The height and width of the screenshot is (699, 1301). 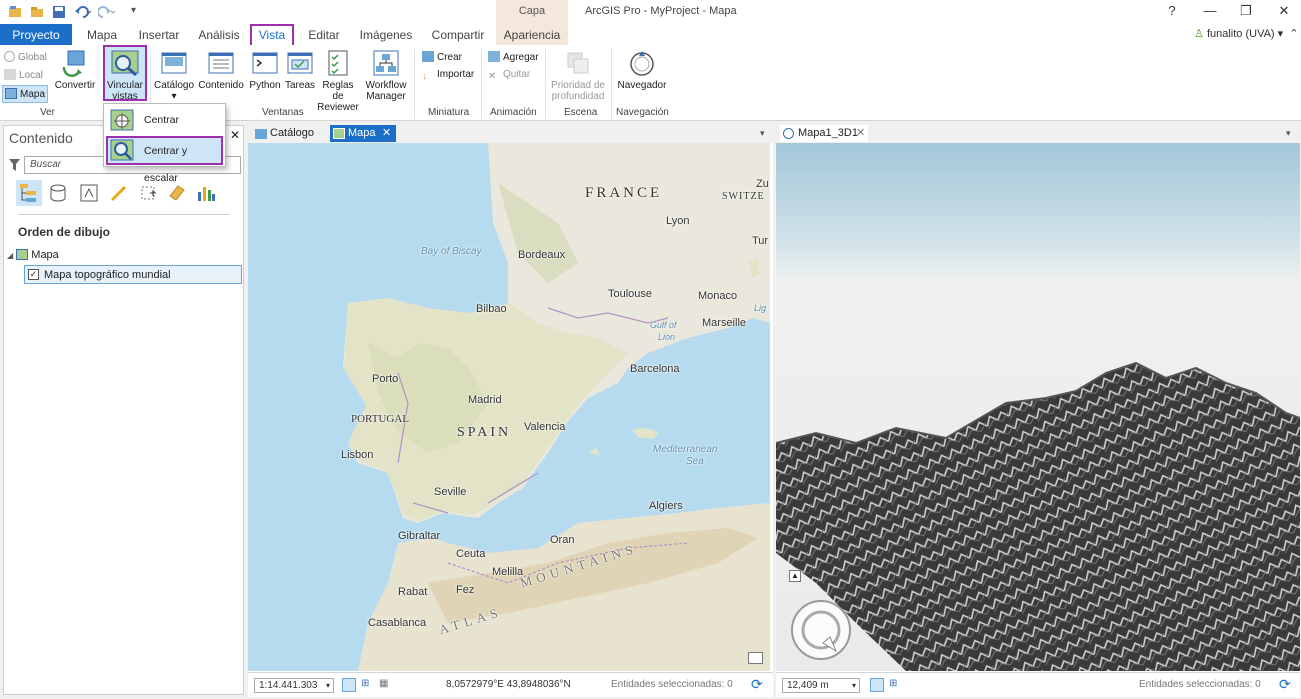 What do you see at coordinates (1246, 33) in the screenshot?
I see `user-account: ♙ funalito (UVA) ▾ ⌃` at bounding box center [1246, 33].